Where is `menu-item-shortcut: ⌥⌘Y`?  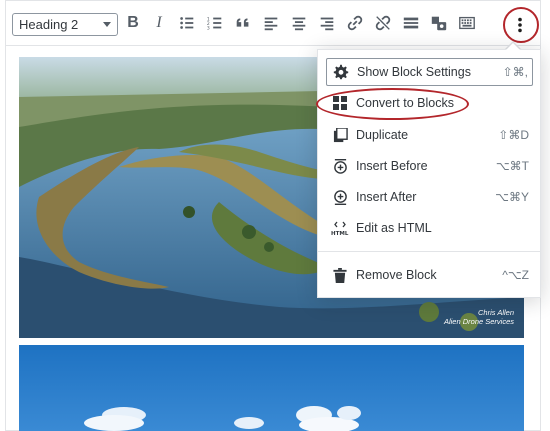 menu-item-shortcut: ⌥⌘Y is located at coordinates (512, 197).